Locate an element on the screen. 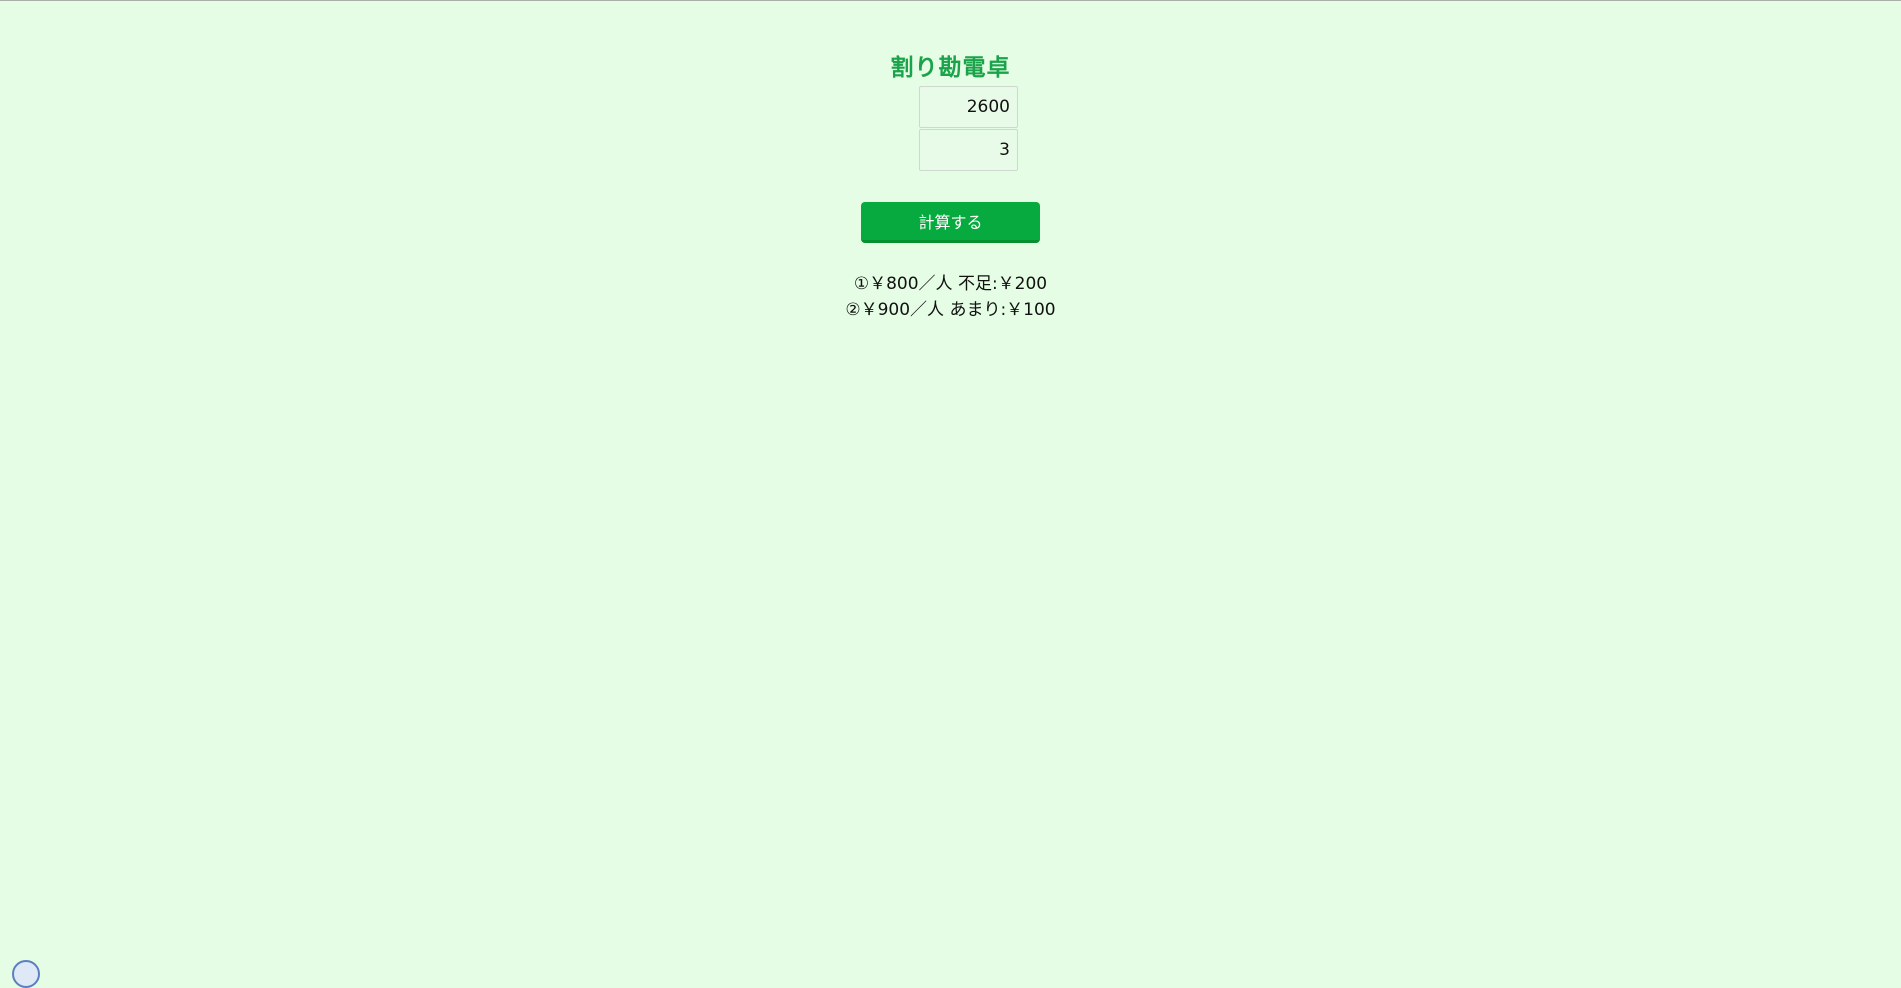 The height and width of the screenshot is (988, 1901). circle-icon is located at coordinates (26, 974).